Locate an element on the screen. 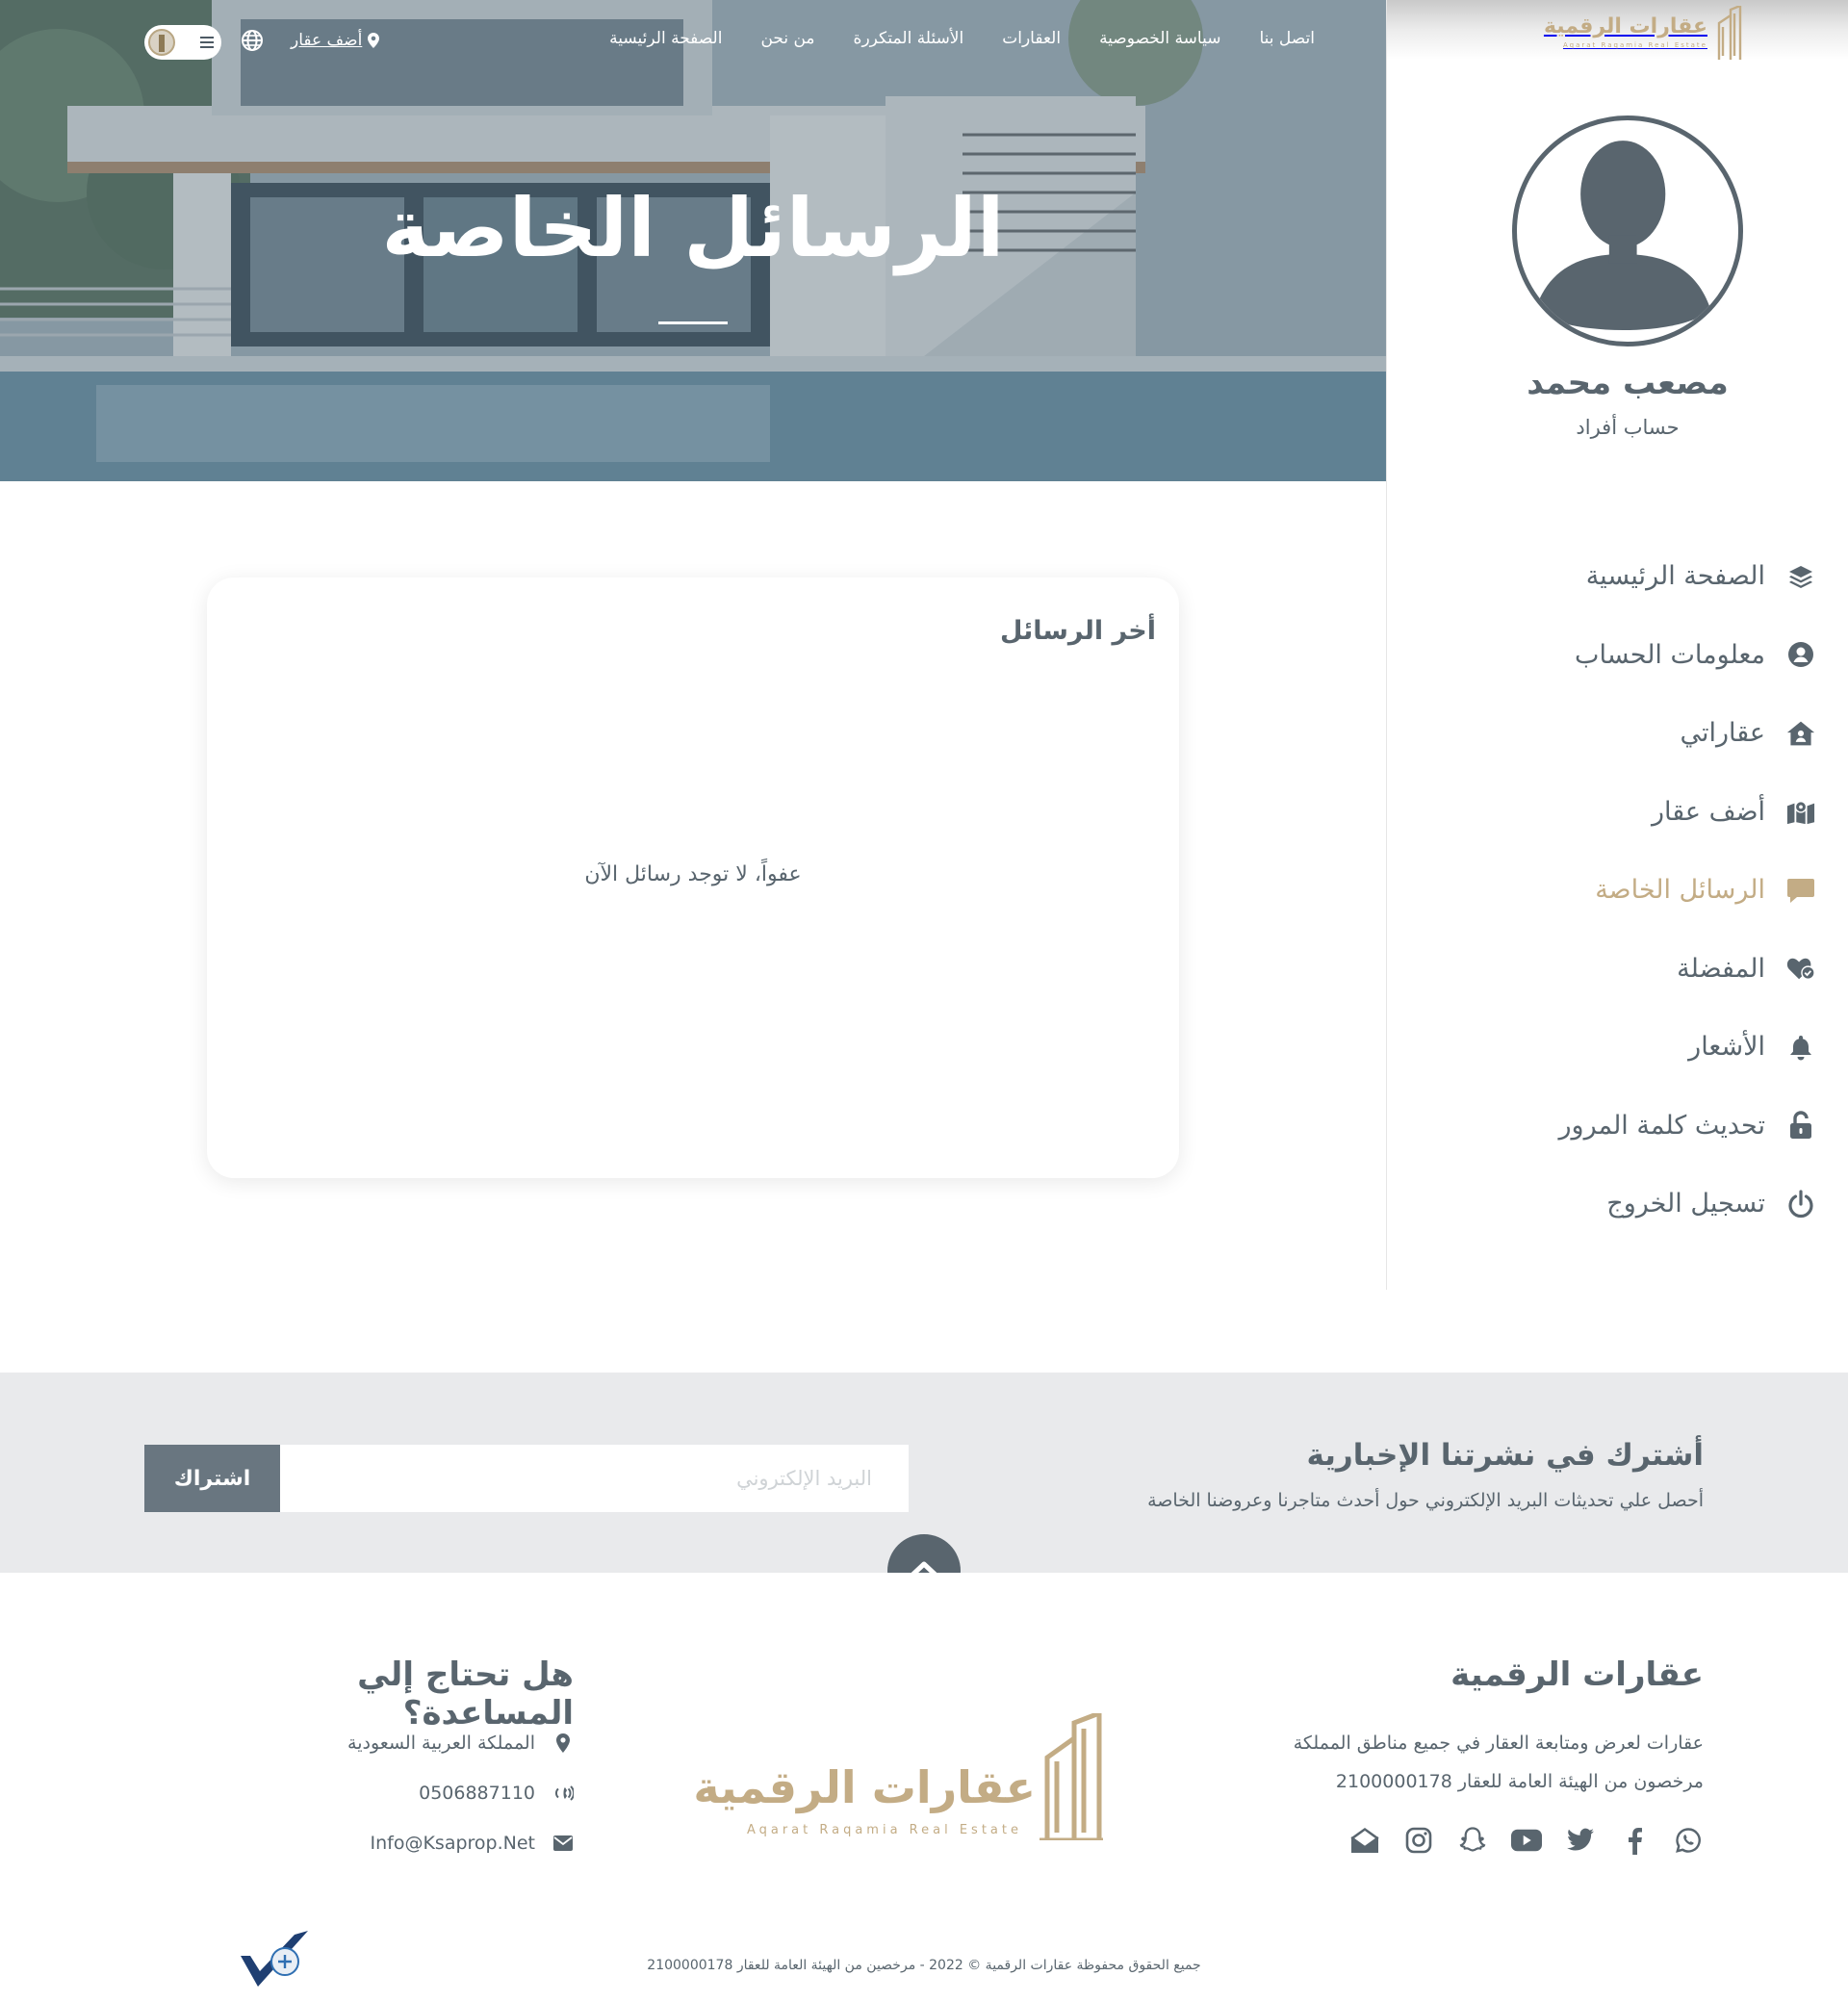 The image size is (1848, 2002). menu-item-label: تحديث كلمة المرور is located at coordinates (1662, 1125).